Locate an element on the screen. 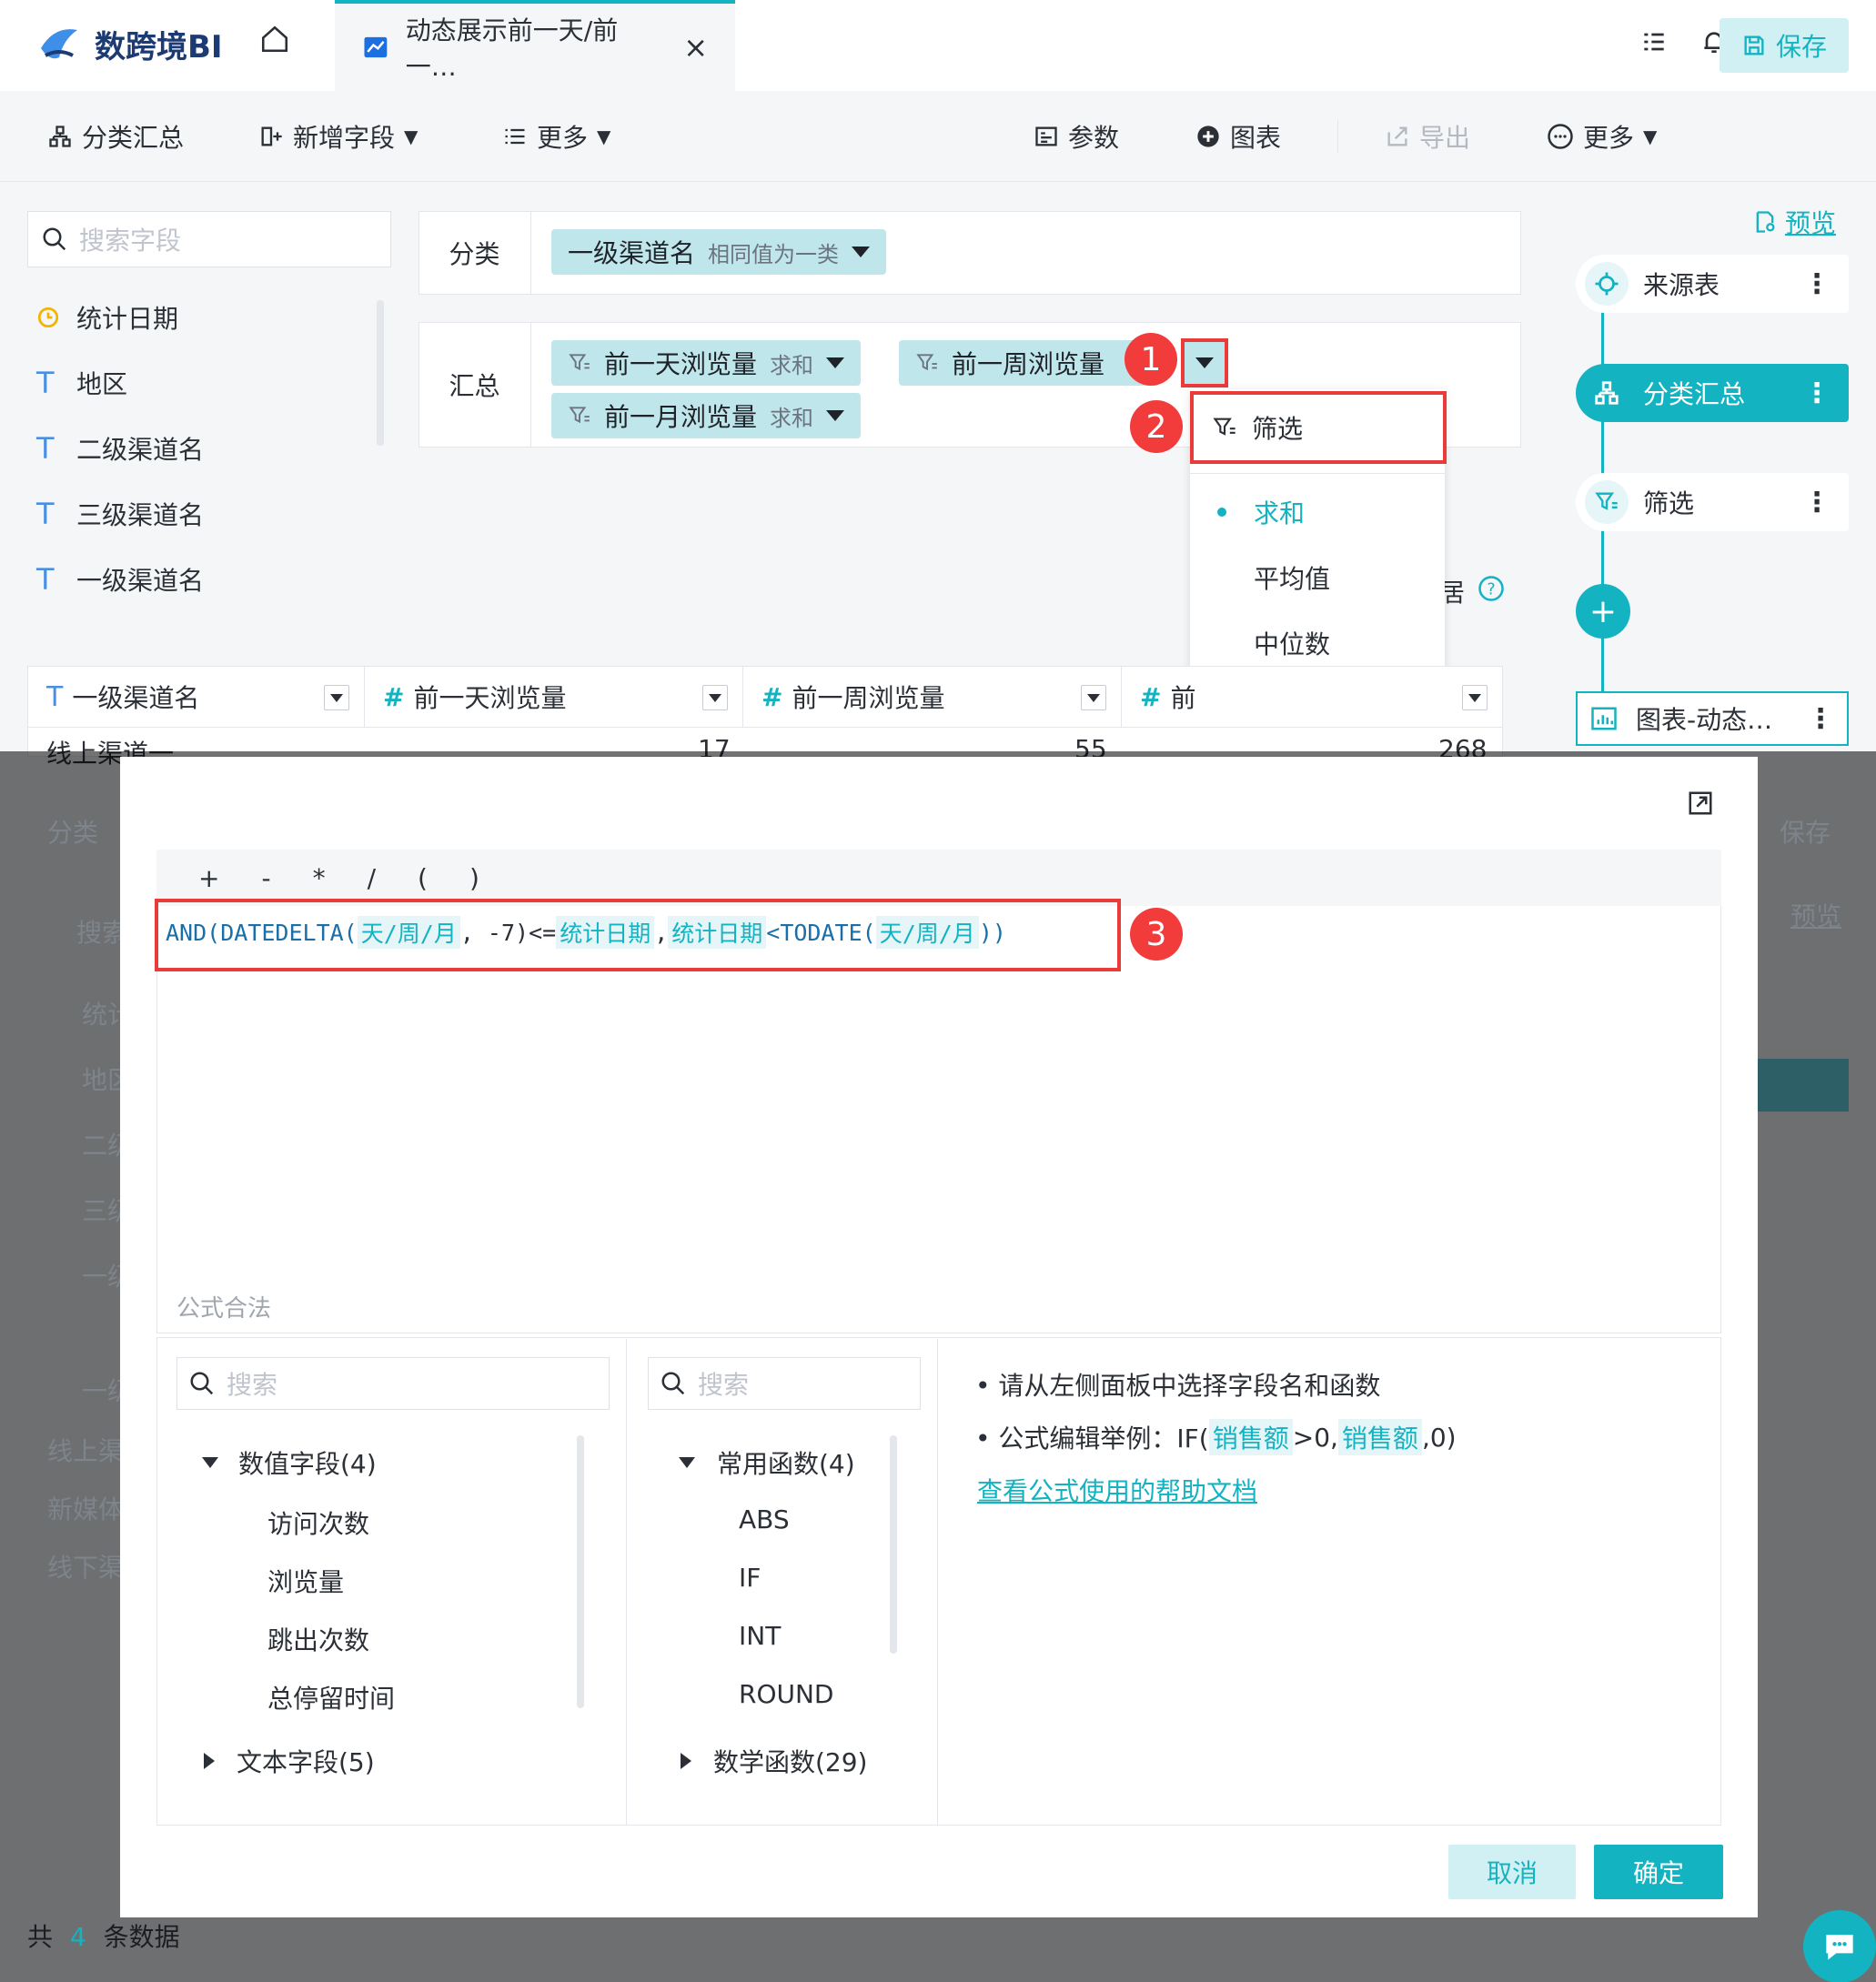  week-pill-dropdown-button is located at coordinates (1204, 362).